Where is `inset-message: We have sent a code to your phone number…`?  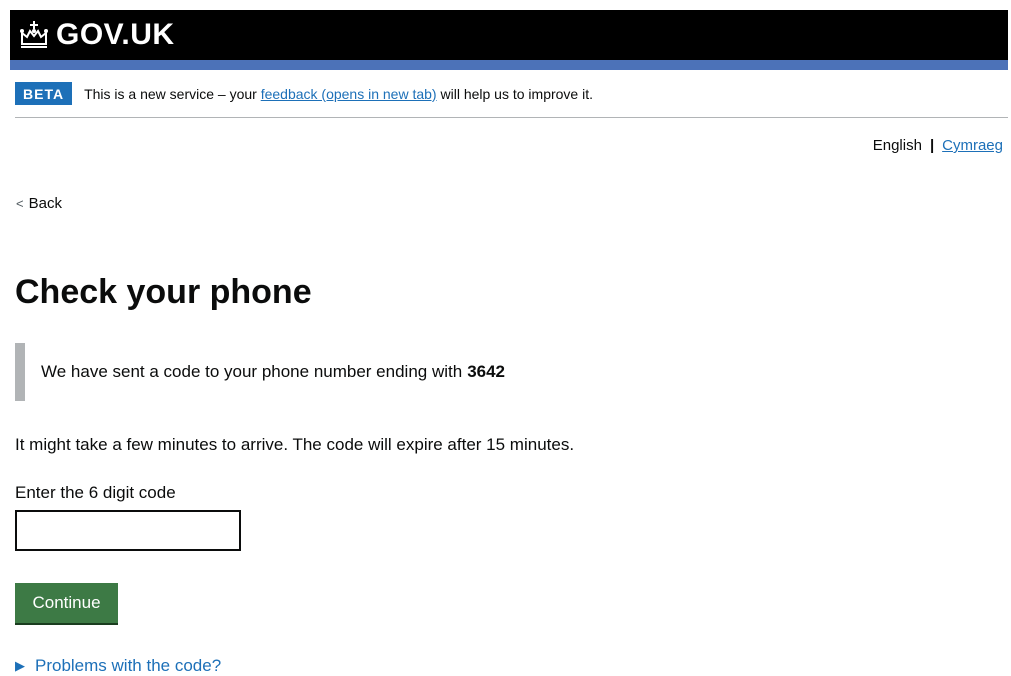 inset-message: We have sent a code to your phone number… is located at coordinates (252, 371).